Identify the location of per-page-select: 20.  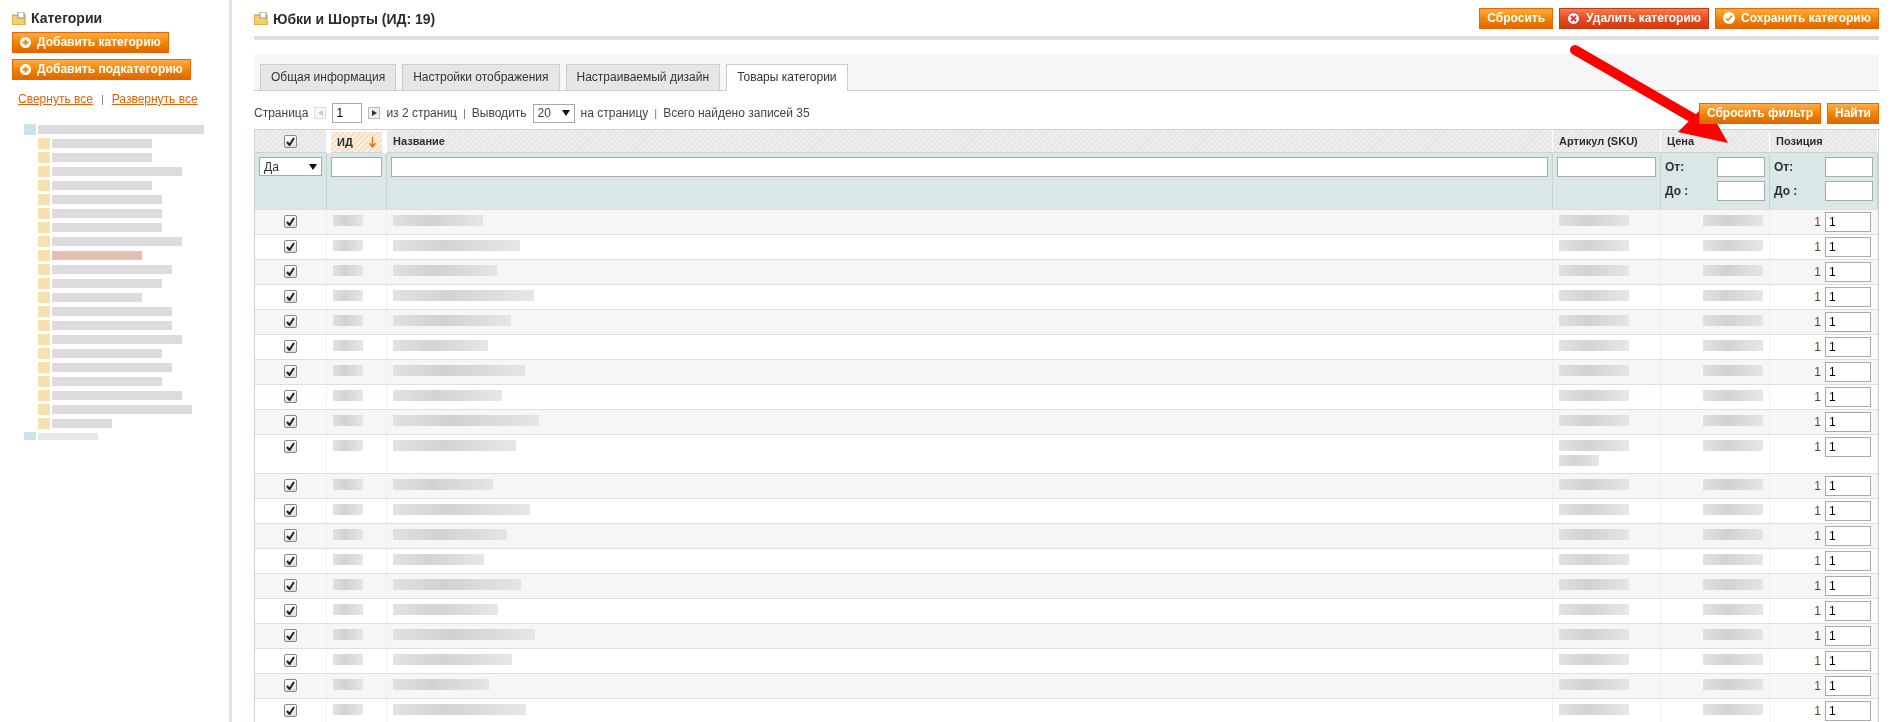
(553, 113).